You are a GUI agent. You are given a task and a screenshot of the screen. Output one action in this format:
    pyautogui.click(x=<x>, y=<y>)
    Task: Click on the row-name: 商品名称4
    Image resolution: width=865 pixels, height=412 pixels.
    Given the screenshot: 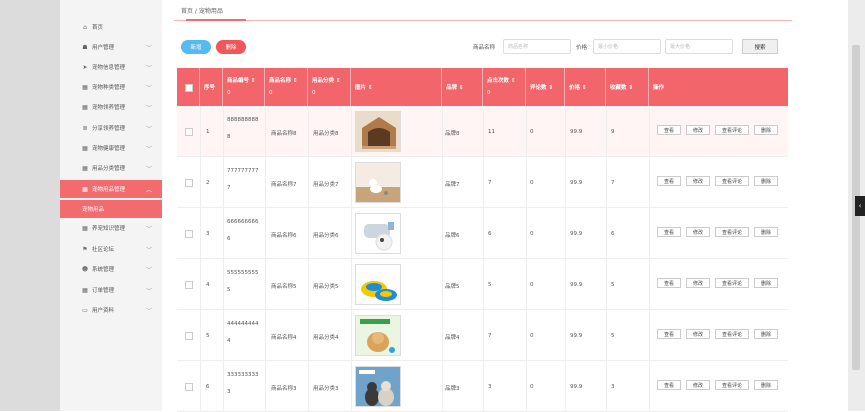 What is the action you would take?
    pyautogui.click(x=284, y=338)
    